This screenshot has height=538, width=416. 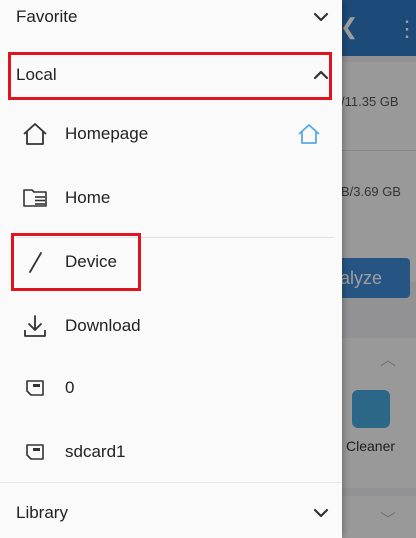 What do you see at coordinates (35, 198) in the screenshot?
I see `folder-list-icon` at bounding box center [35, 198].